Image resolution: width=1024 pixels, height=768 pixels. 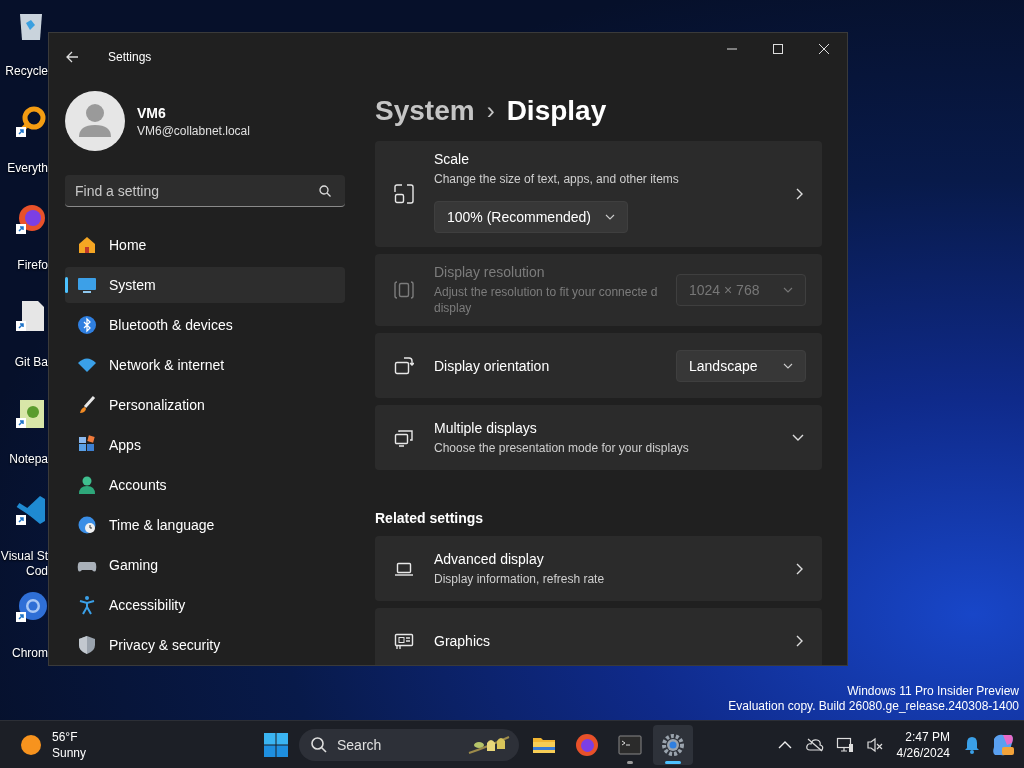 I want to click on user-email: VM6@collabnet.local, so click(x=193, y=130).